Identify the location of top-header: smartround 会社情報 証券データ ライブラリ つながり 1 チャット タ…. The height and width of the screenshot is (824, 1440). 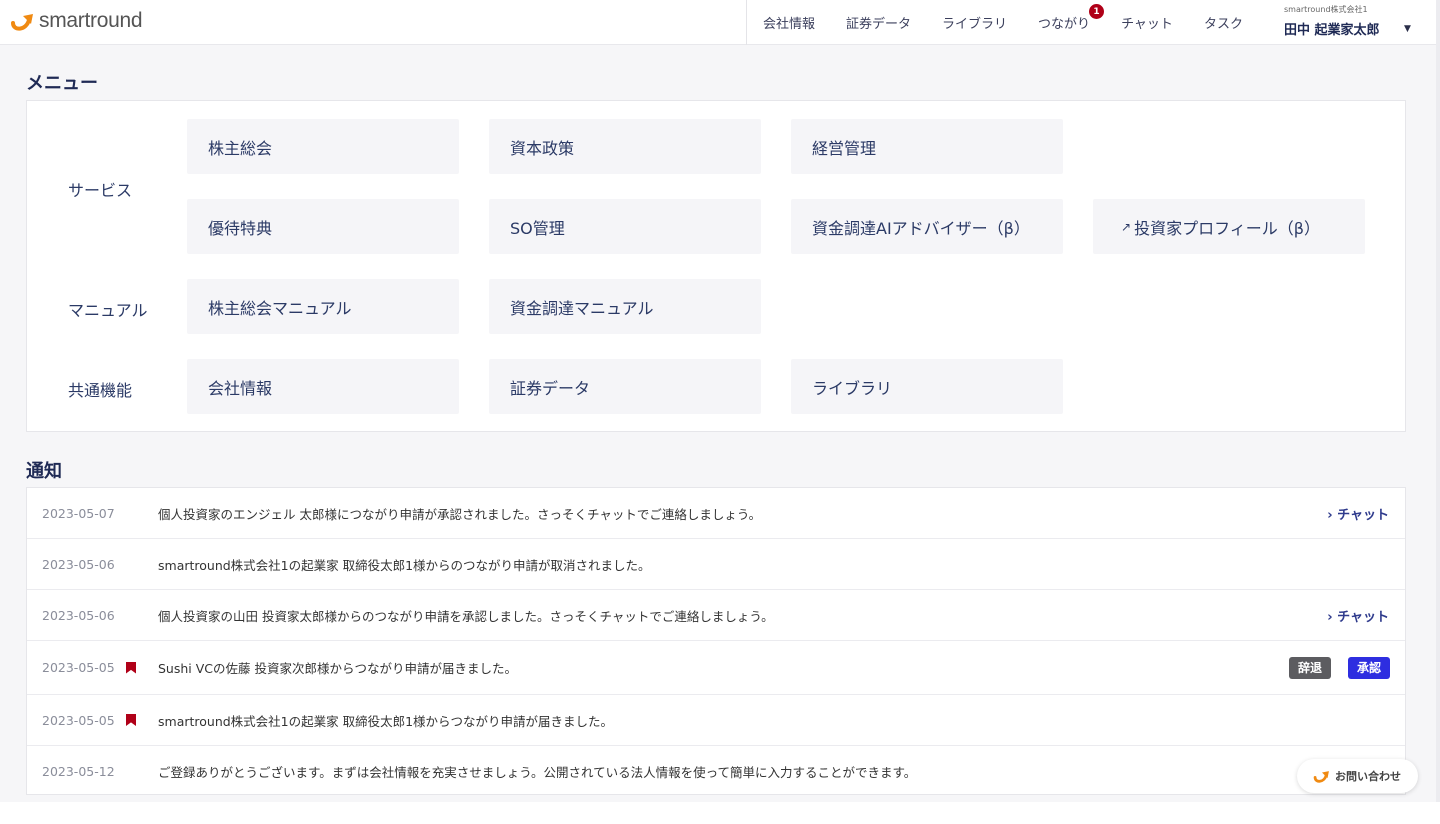
(718, 22).